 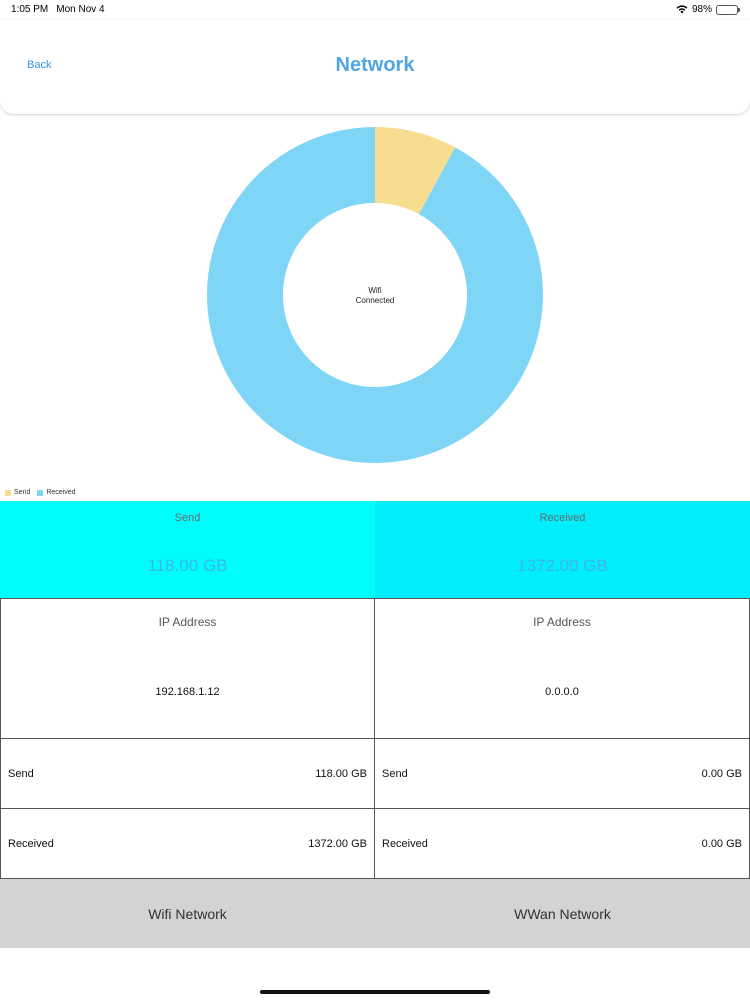 What do you see at coordinates (562, 668) in the screenshot?
I see `wwan-ip-cell: IP Address 0.0.0.0` at bounding box center [562, 668].